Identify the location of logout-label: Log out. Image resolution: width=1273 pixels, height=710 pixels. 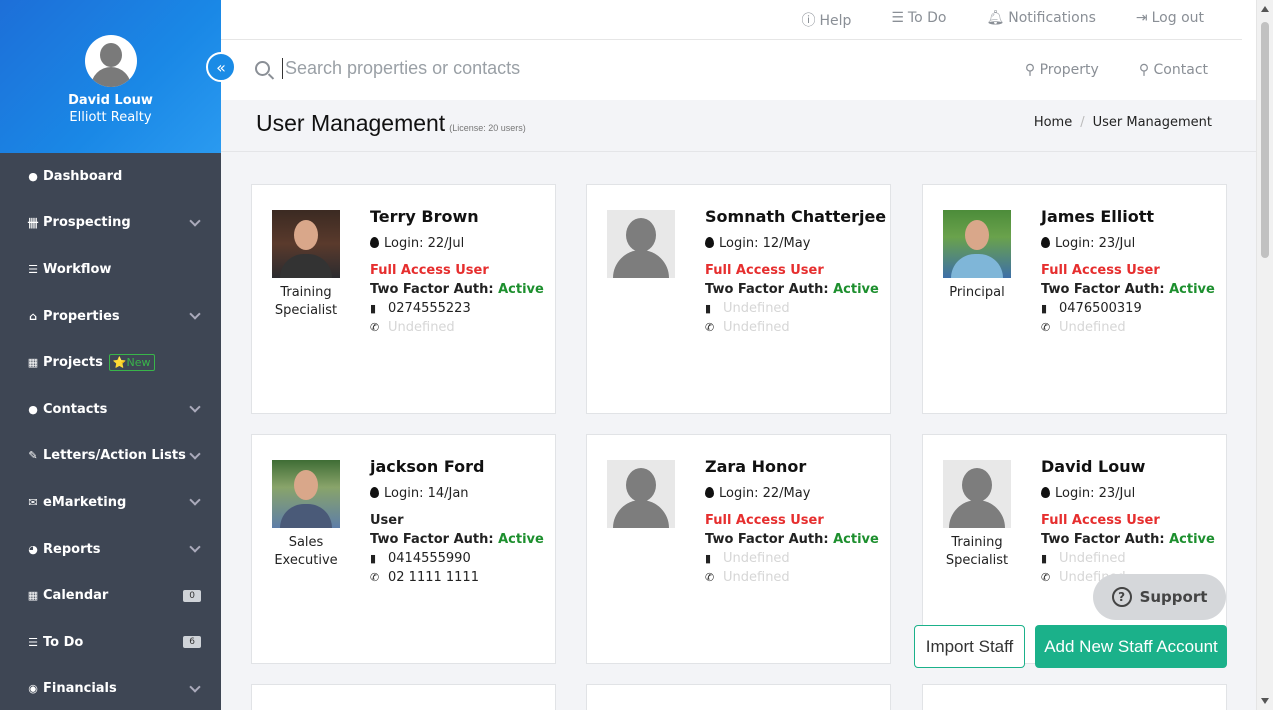
(1177, 18).